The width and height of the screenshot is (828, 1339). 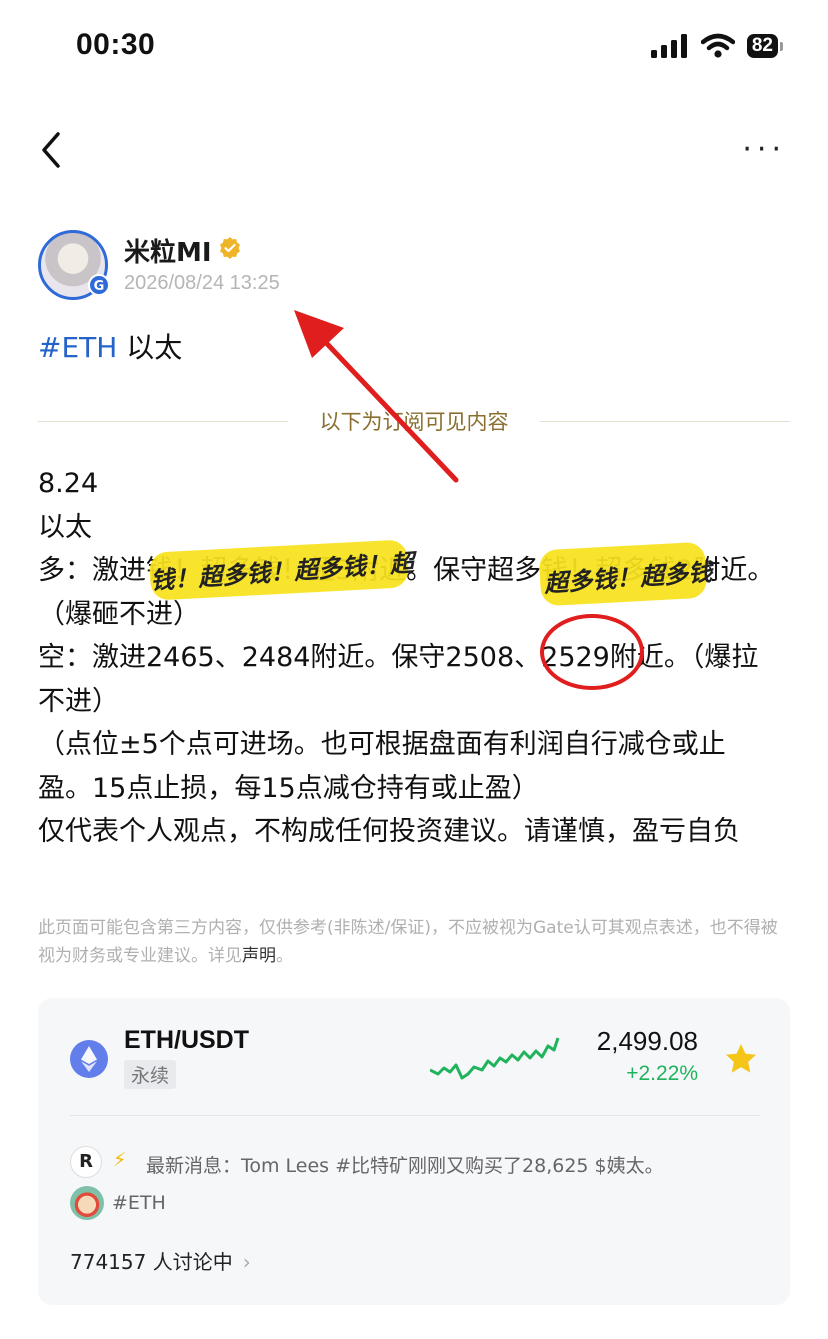 I want to click on back-button, so click(x=51, y=148).